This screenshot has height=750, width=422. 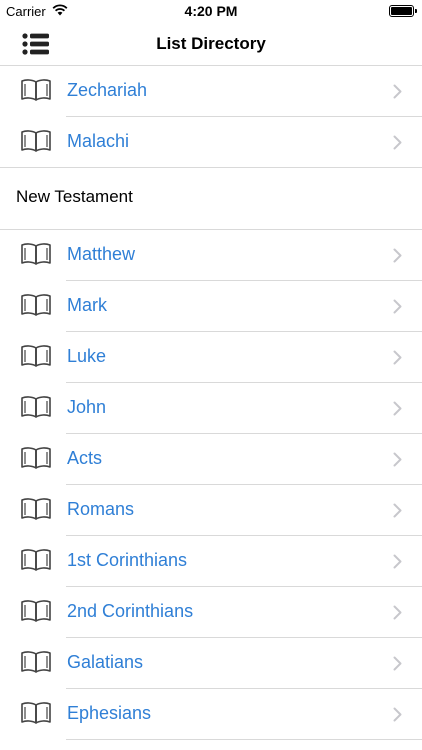 What do you see at coordinates (211, 663) in the screenshot?
I see `list-item-galatians: Galatians` at bounding box center [211, 663].